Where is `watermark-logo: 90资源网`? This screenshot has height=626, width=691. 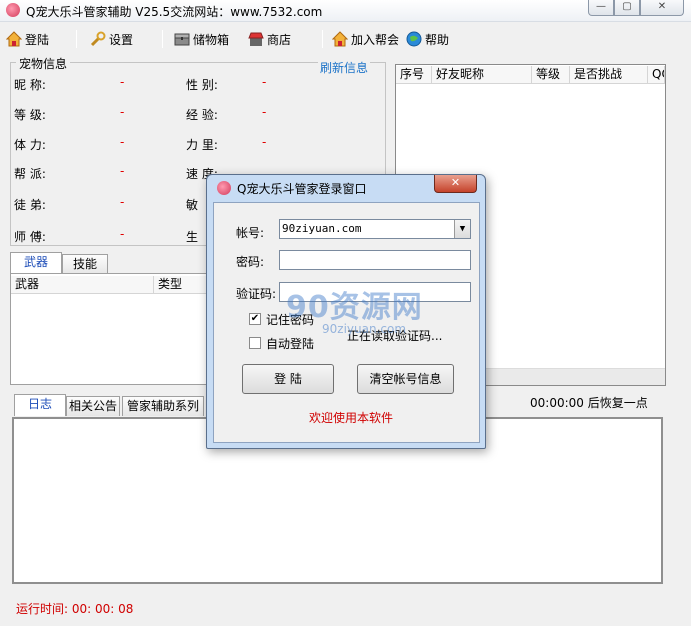
watermark-logo: 90资源网 is located at coordinates (354, 307).